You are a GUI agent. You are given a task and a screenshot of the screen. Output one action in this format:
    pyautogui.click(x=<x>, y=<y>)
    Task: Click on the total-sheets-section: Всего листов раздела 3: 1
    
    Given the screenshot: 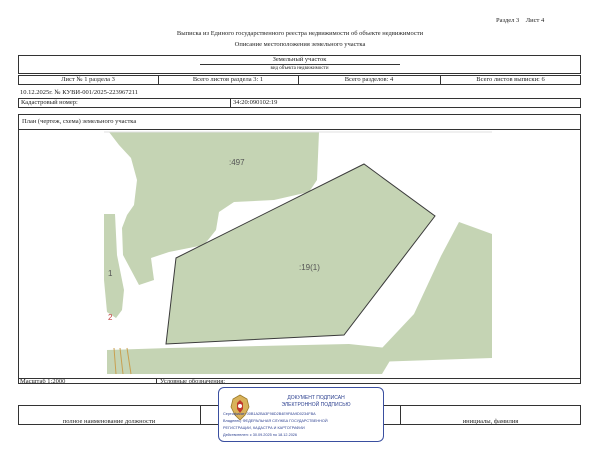 What is the action you would take?
    pyautogui.click(x=228, y=79)
    